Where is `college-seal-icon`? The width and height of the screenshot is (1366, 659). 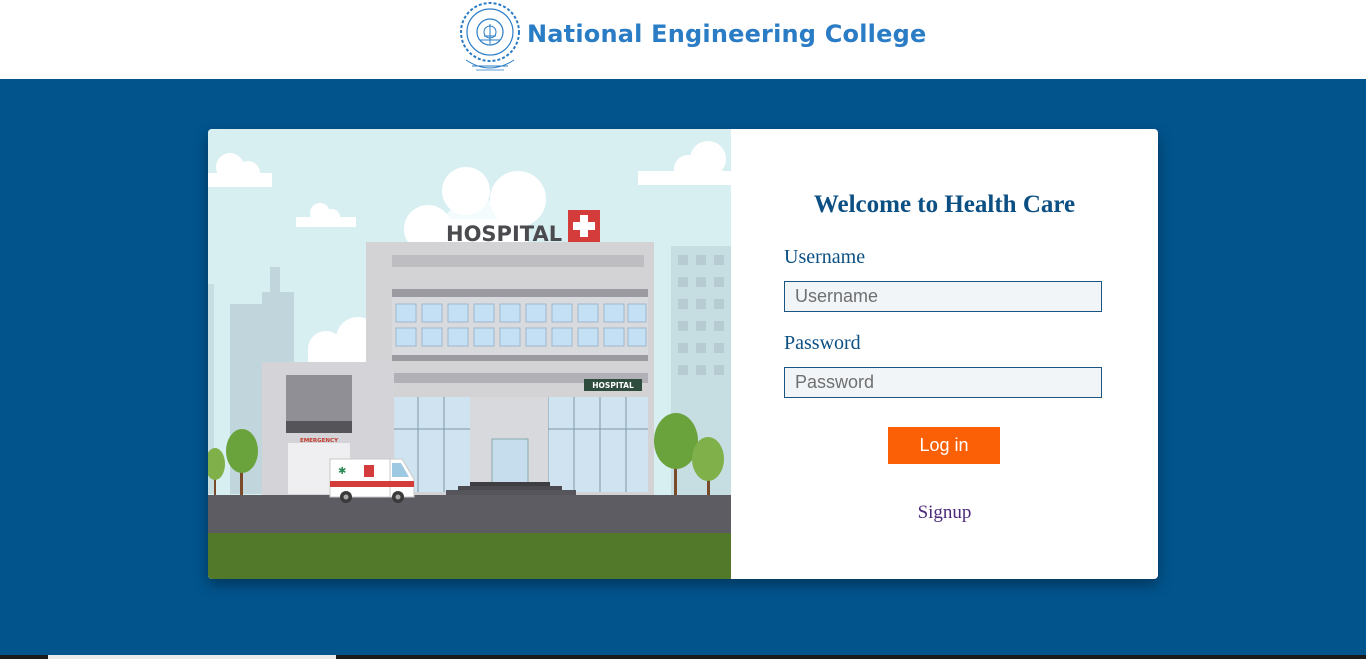 college-seal-icon is located at coordinates (490, 36).